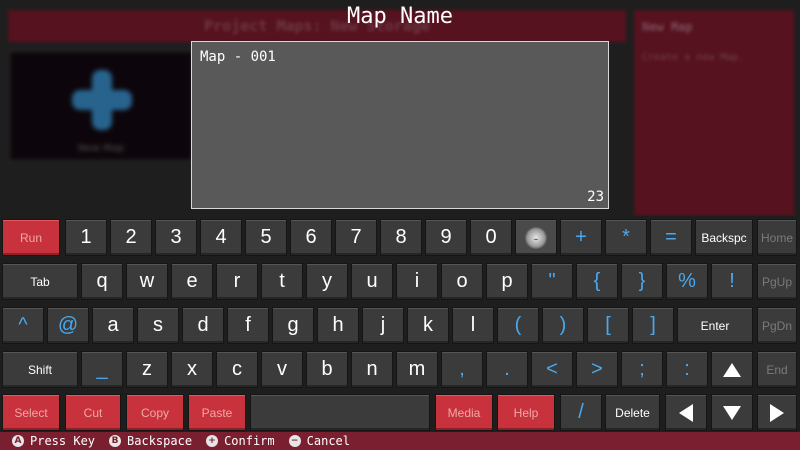 This screenshot has height=450, width=800. I want to click on up-arrow-key, so click(732, 369).